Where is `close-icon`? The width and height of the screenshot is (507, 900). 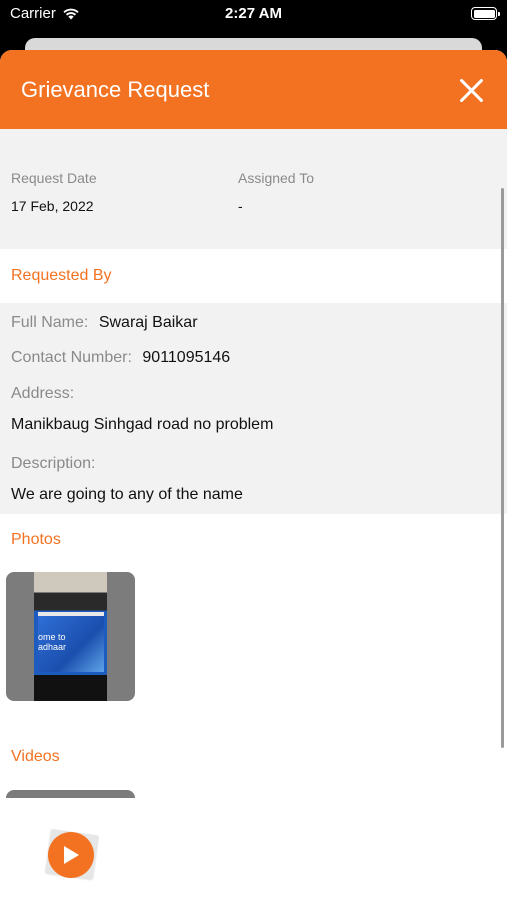
close-icon is located at coordinates (471, 90).